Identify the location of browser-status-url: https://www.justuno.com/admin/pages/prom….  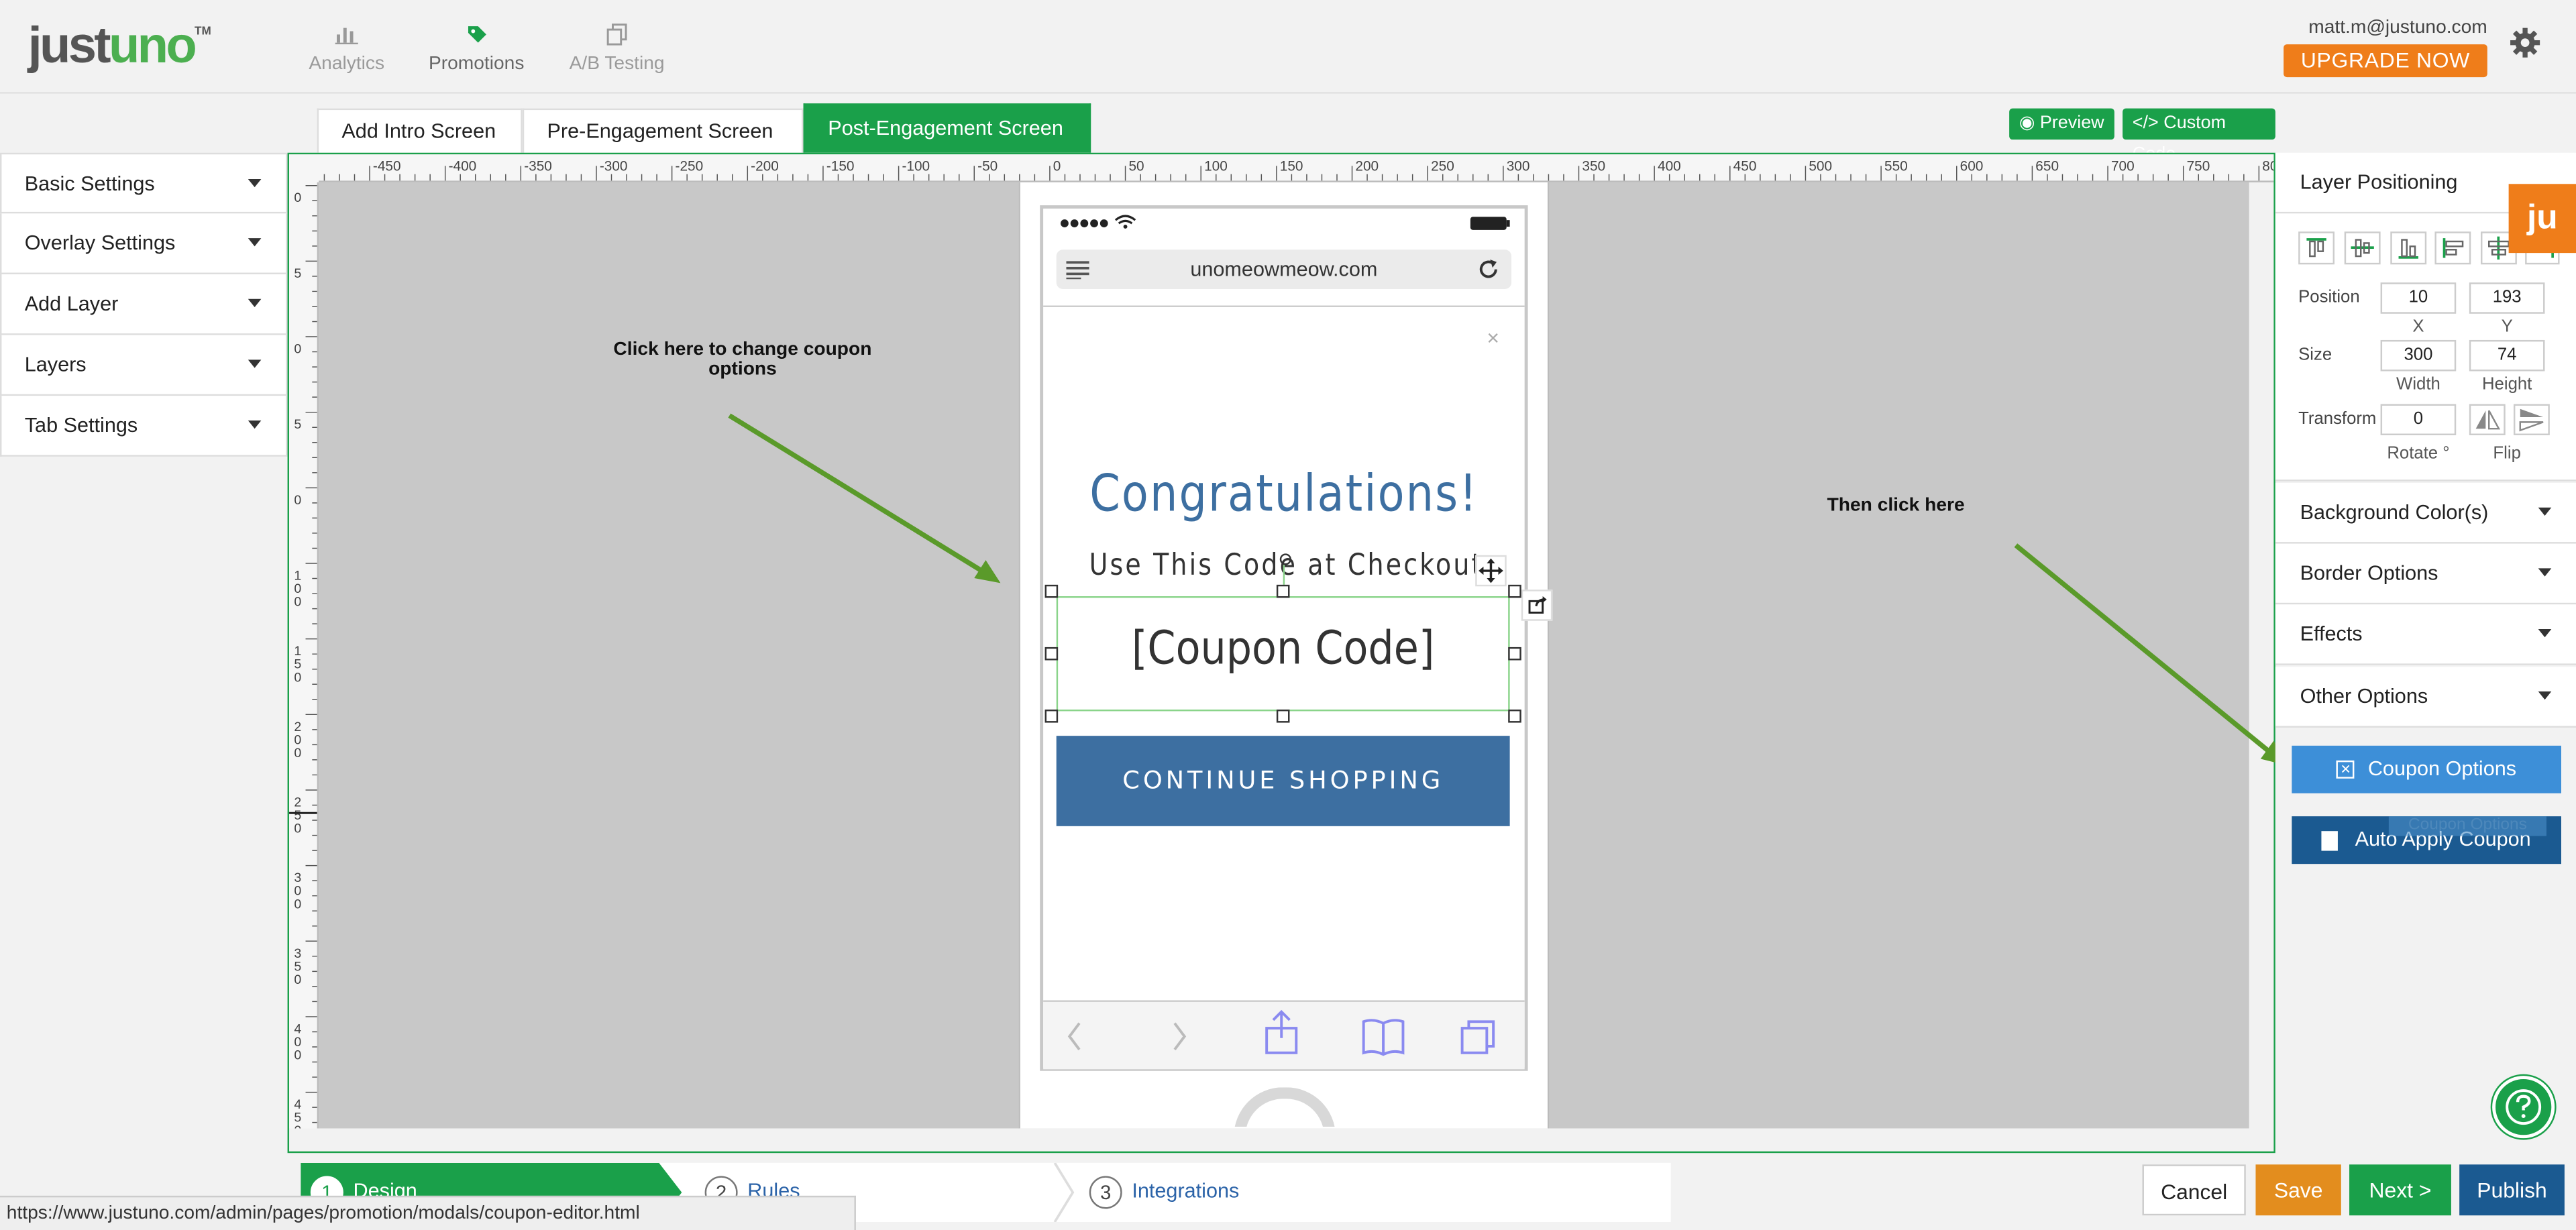
(428, 1212).